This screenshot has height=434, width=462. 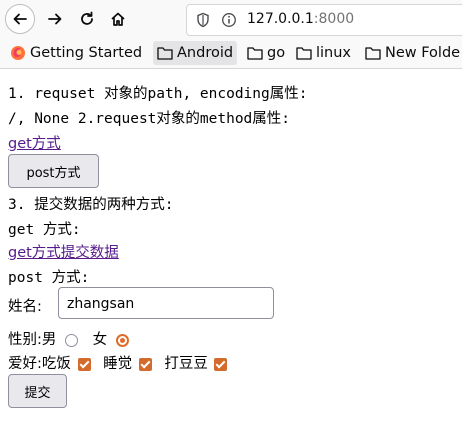 What do you see at coordinates (100, 340) in the screenshot?
I see `gender-female-label: 女` at bounding box center [100, 340].